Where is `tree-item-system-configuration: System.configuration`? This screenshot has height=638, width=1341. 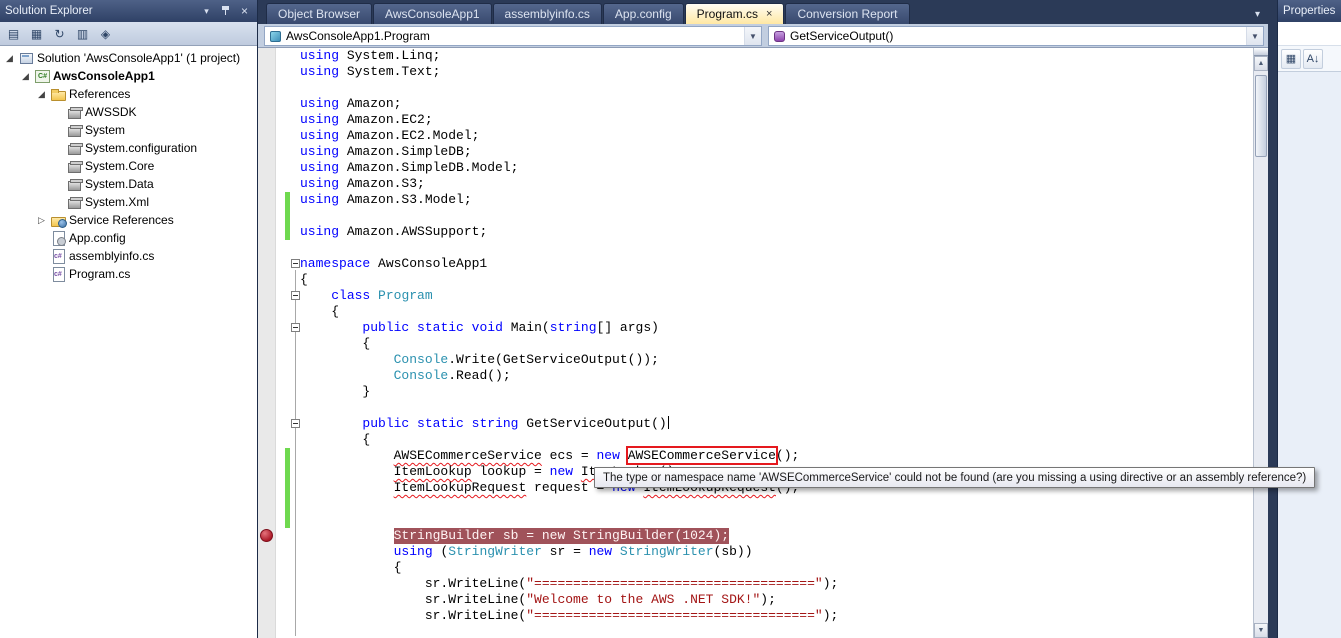 tree-item-system-configuration: System.configuration is located at coordinates (128, 148).